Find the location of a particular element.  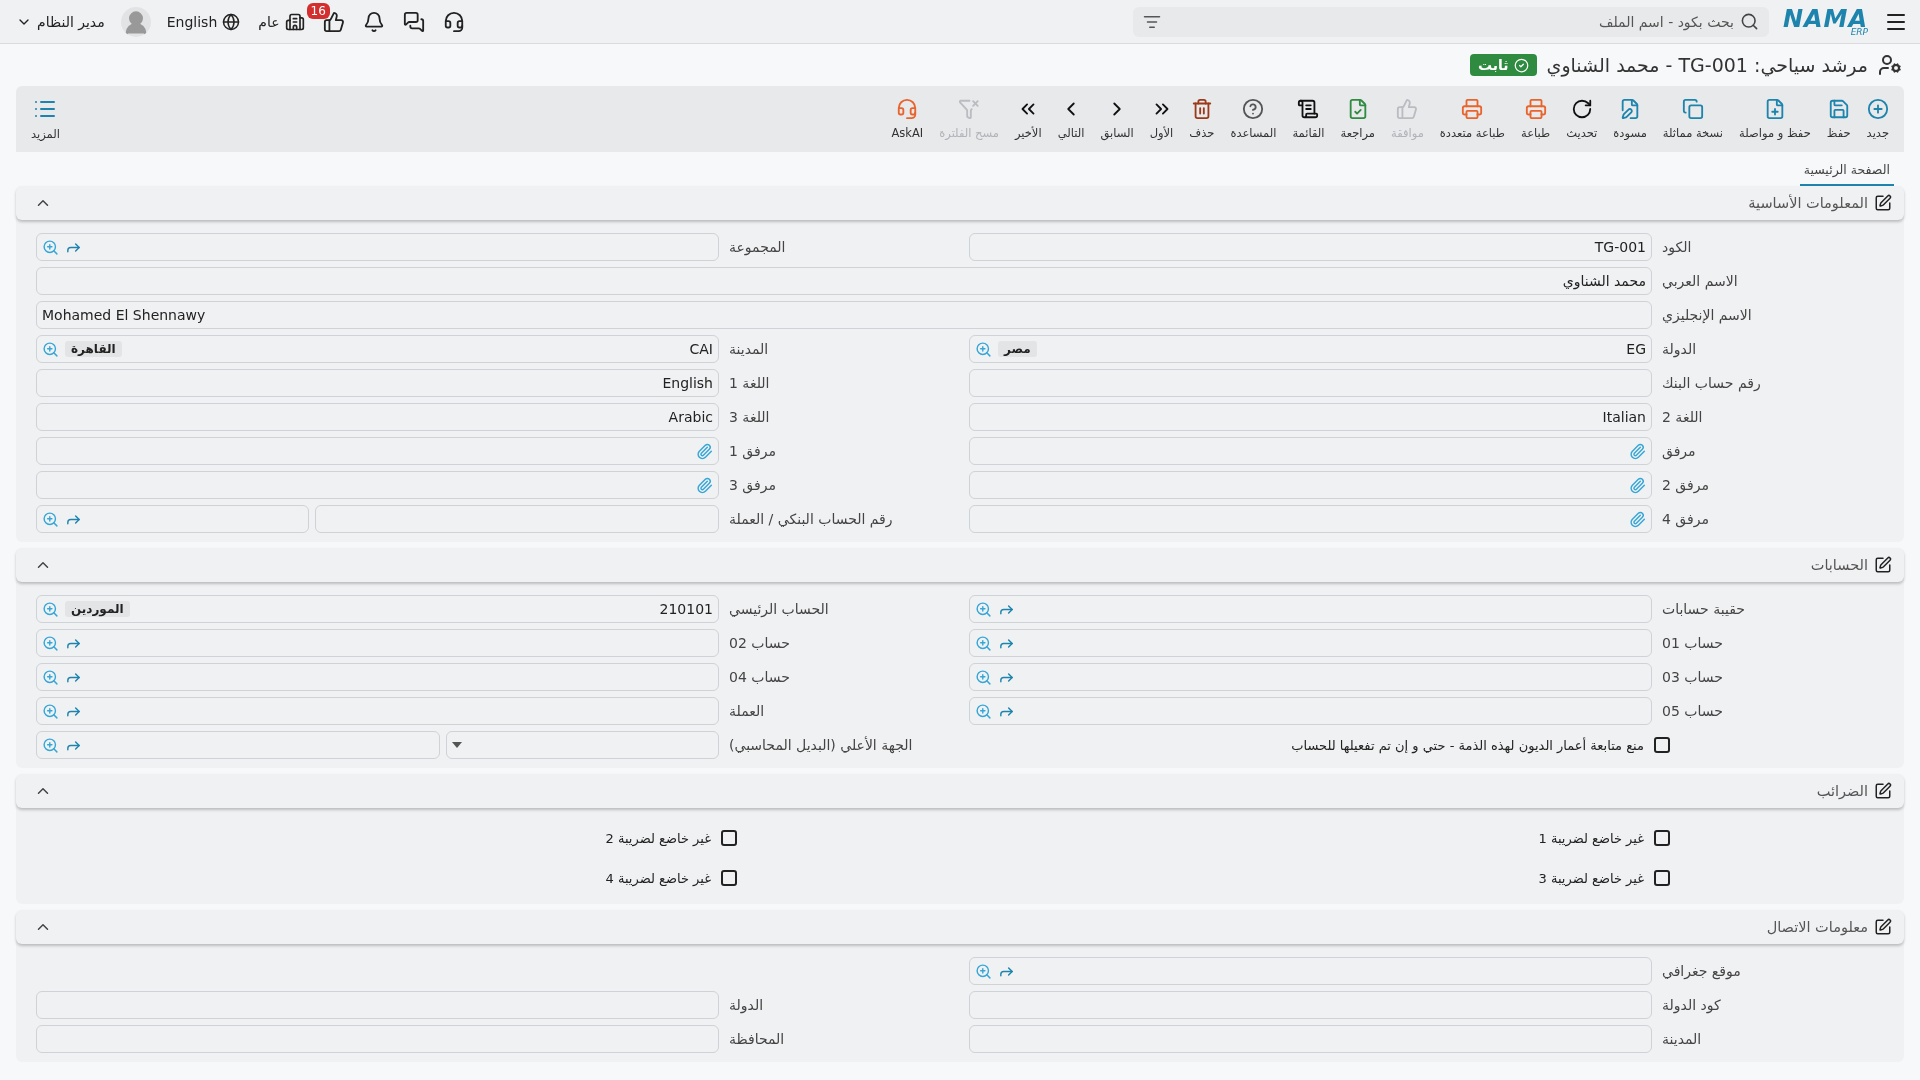

toolbar-button: حفظ و مواصلة is located at coordinates (1775, 119).